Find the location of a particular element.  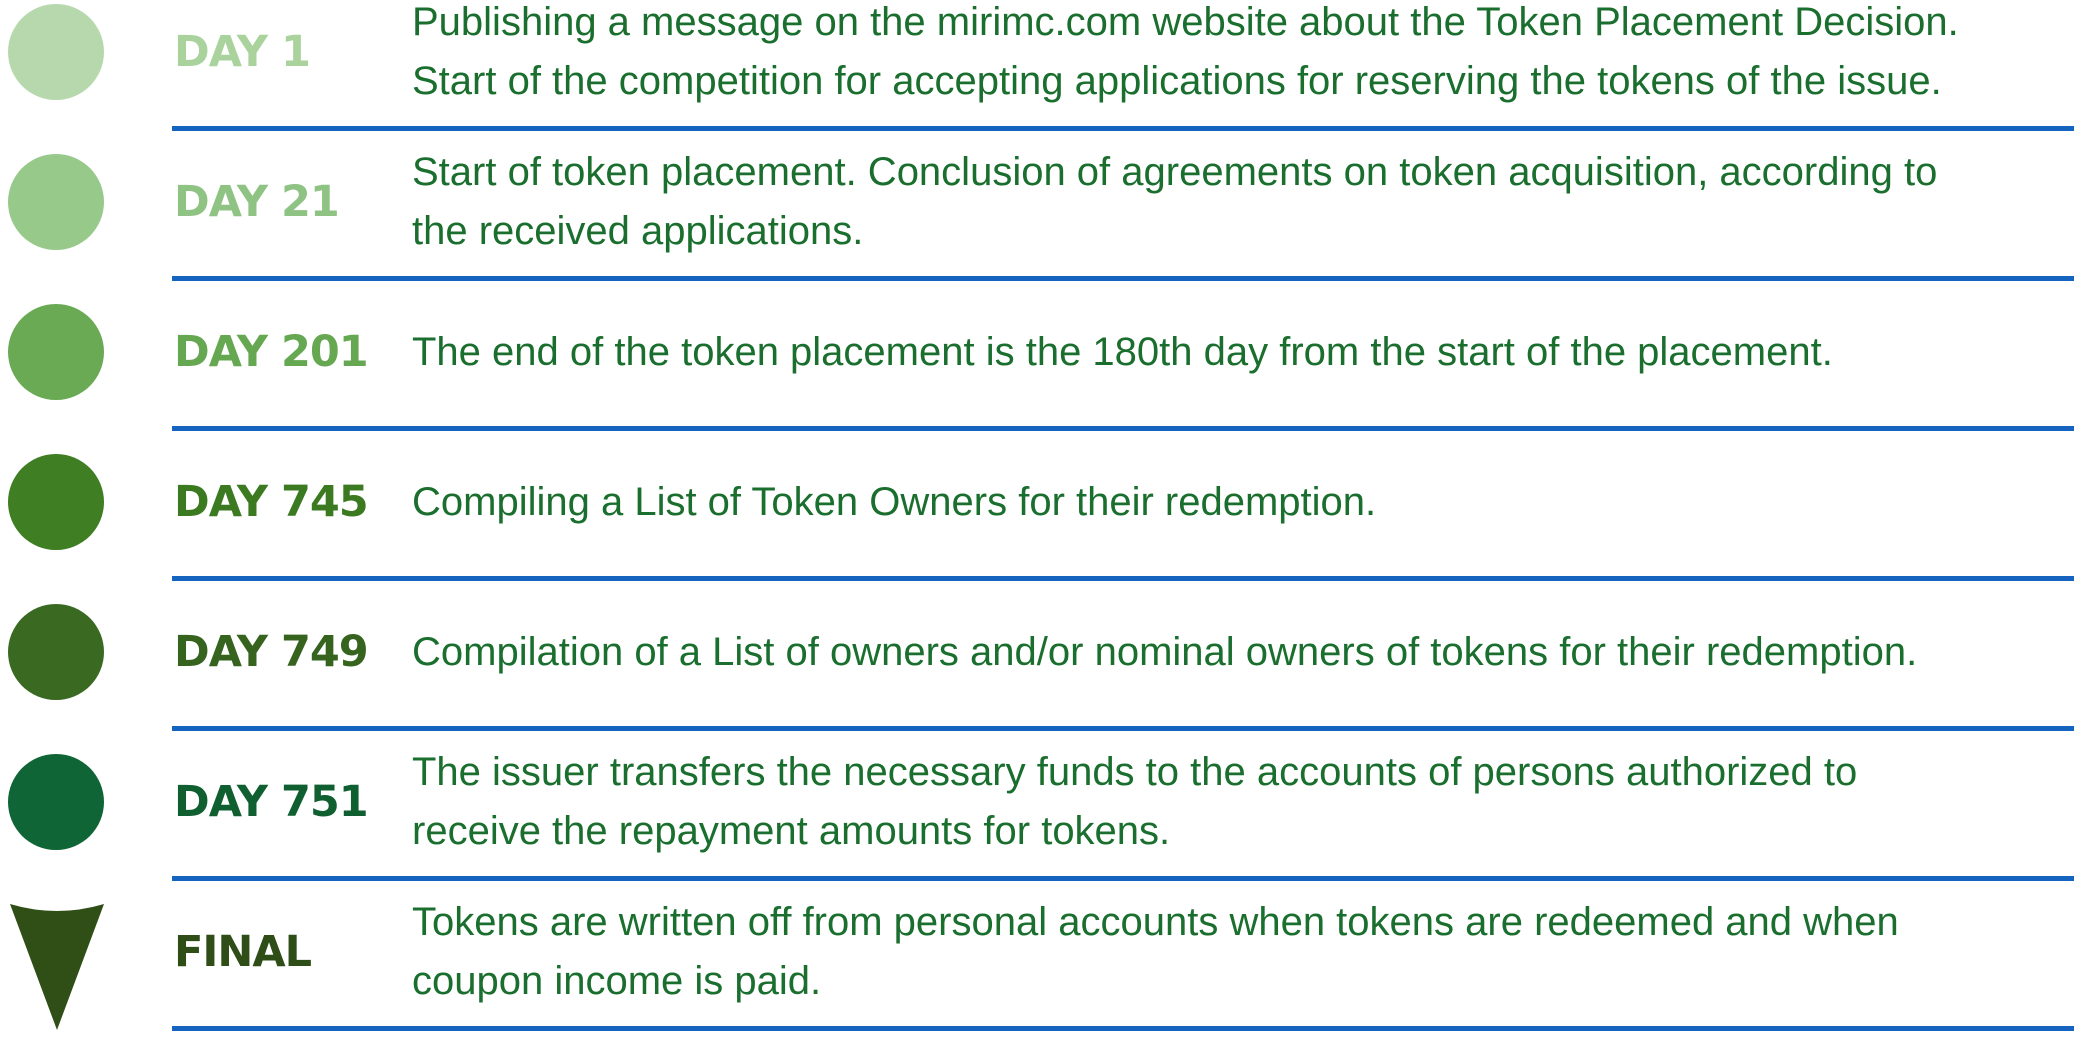

step-day-label: FINAL is located at coordinates (243, 952).